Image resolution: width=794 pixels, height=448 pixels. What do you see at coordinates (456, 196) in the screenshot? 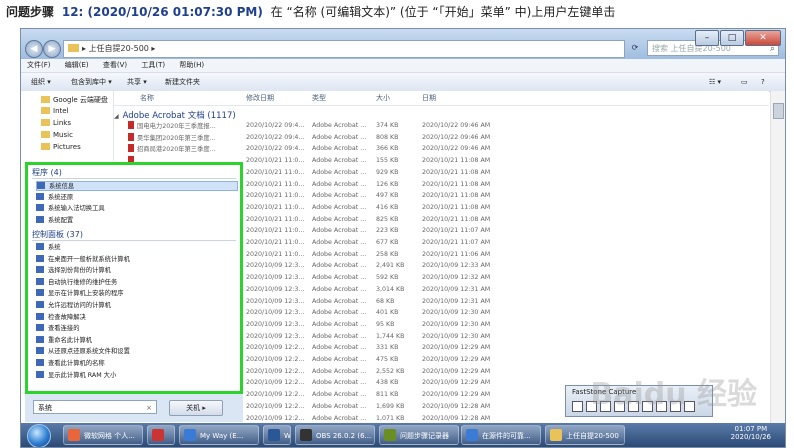
I see `cell-date: 2020/10/21 11:08 AM` at bounding box center [456, 196].